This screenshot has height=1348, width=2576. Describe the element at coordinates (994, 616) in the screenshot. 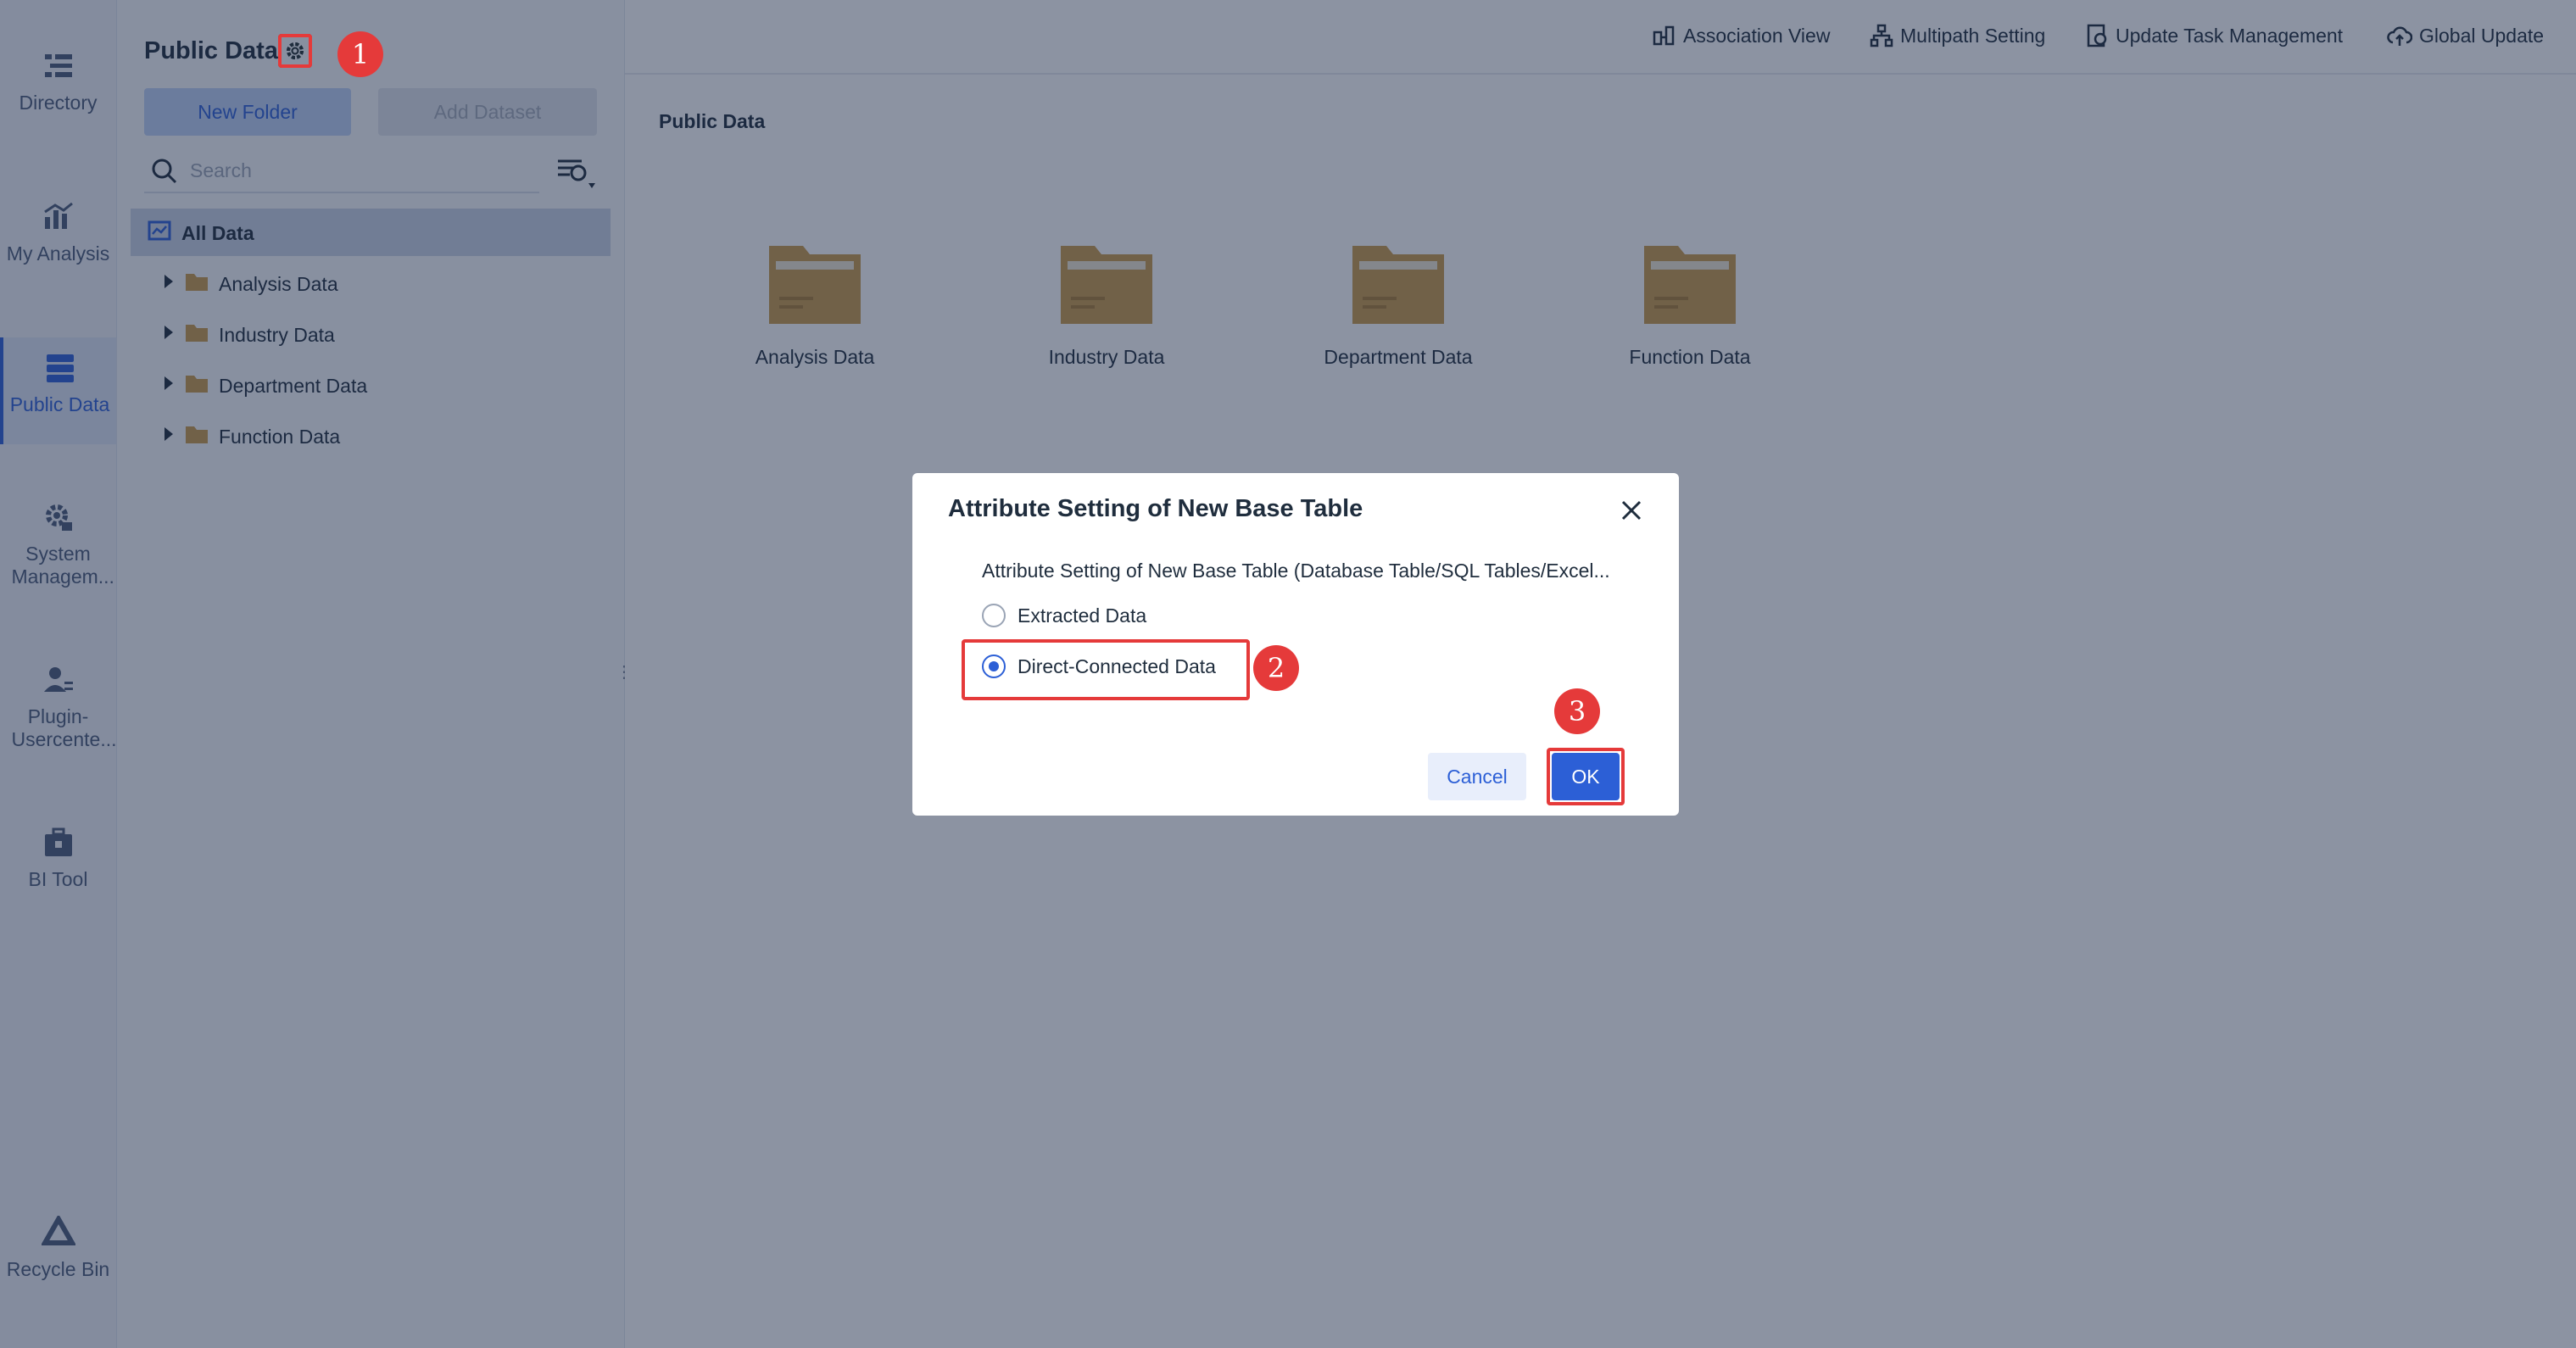

I see `radio-button` at that location.